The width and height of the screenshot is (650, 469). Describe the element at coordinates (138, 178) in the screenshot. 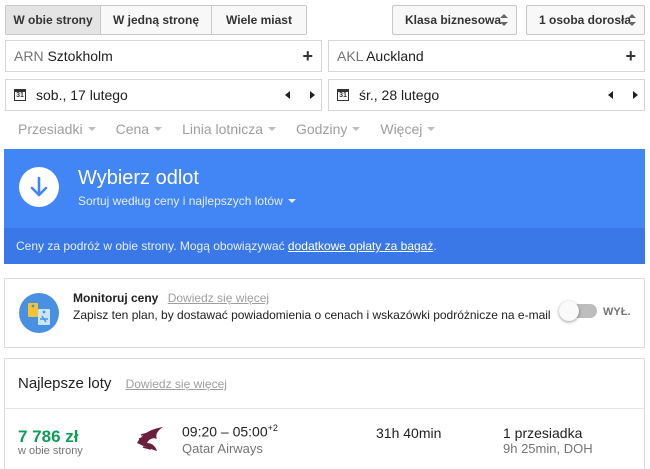

I see `banner-title: Wybierz odlot` at that location.